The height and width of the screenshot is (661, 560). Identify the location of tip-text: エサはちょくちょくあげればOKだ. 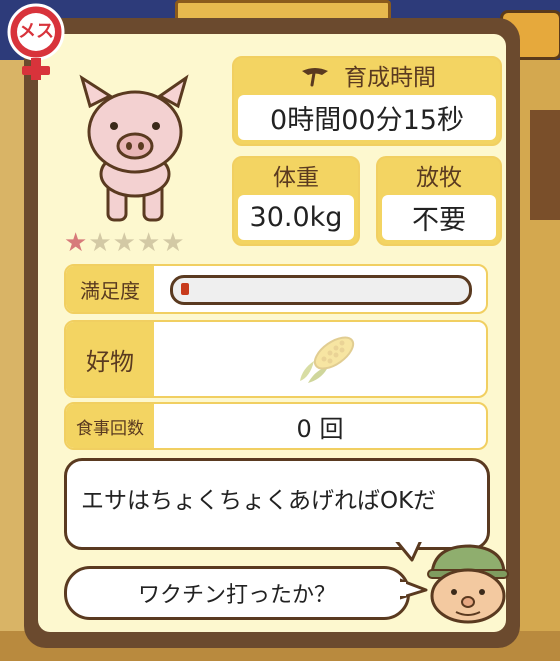
(259, 501).